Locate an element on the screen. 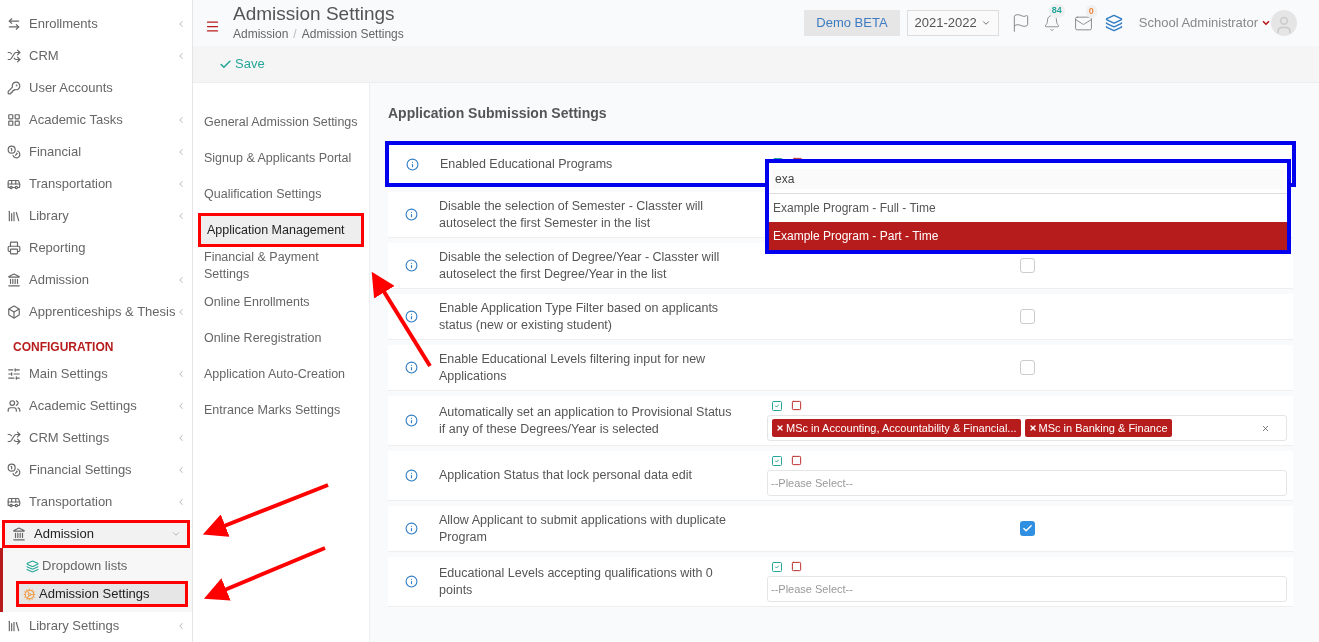 This screenshot has height=642, width=1319. sidebar-item: Academic Settings is located at coordinates (96, 406).